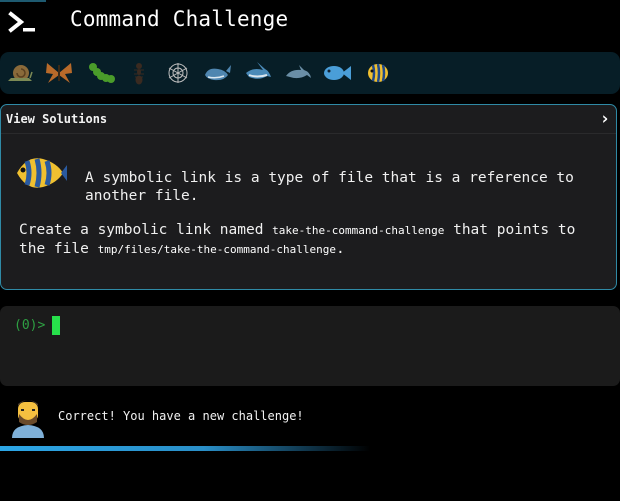 This screenshot has height=501, width=620. What do you see at coordinates (310, 23) in the screenshot?
I see `header: Command Challenge` at bounding box center [310, 23].